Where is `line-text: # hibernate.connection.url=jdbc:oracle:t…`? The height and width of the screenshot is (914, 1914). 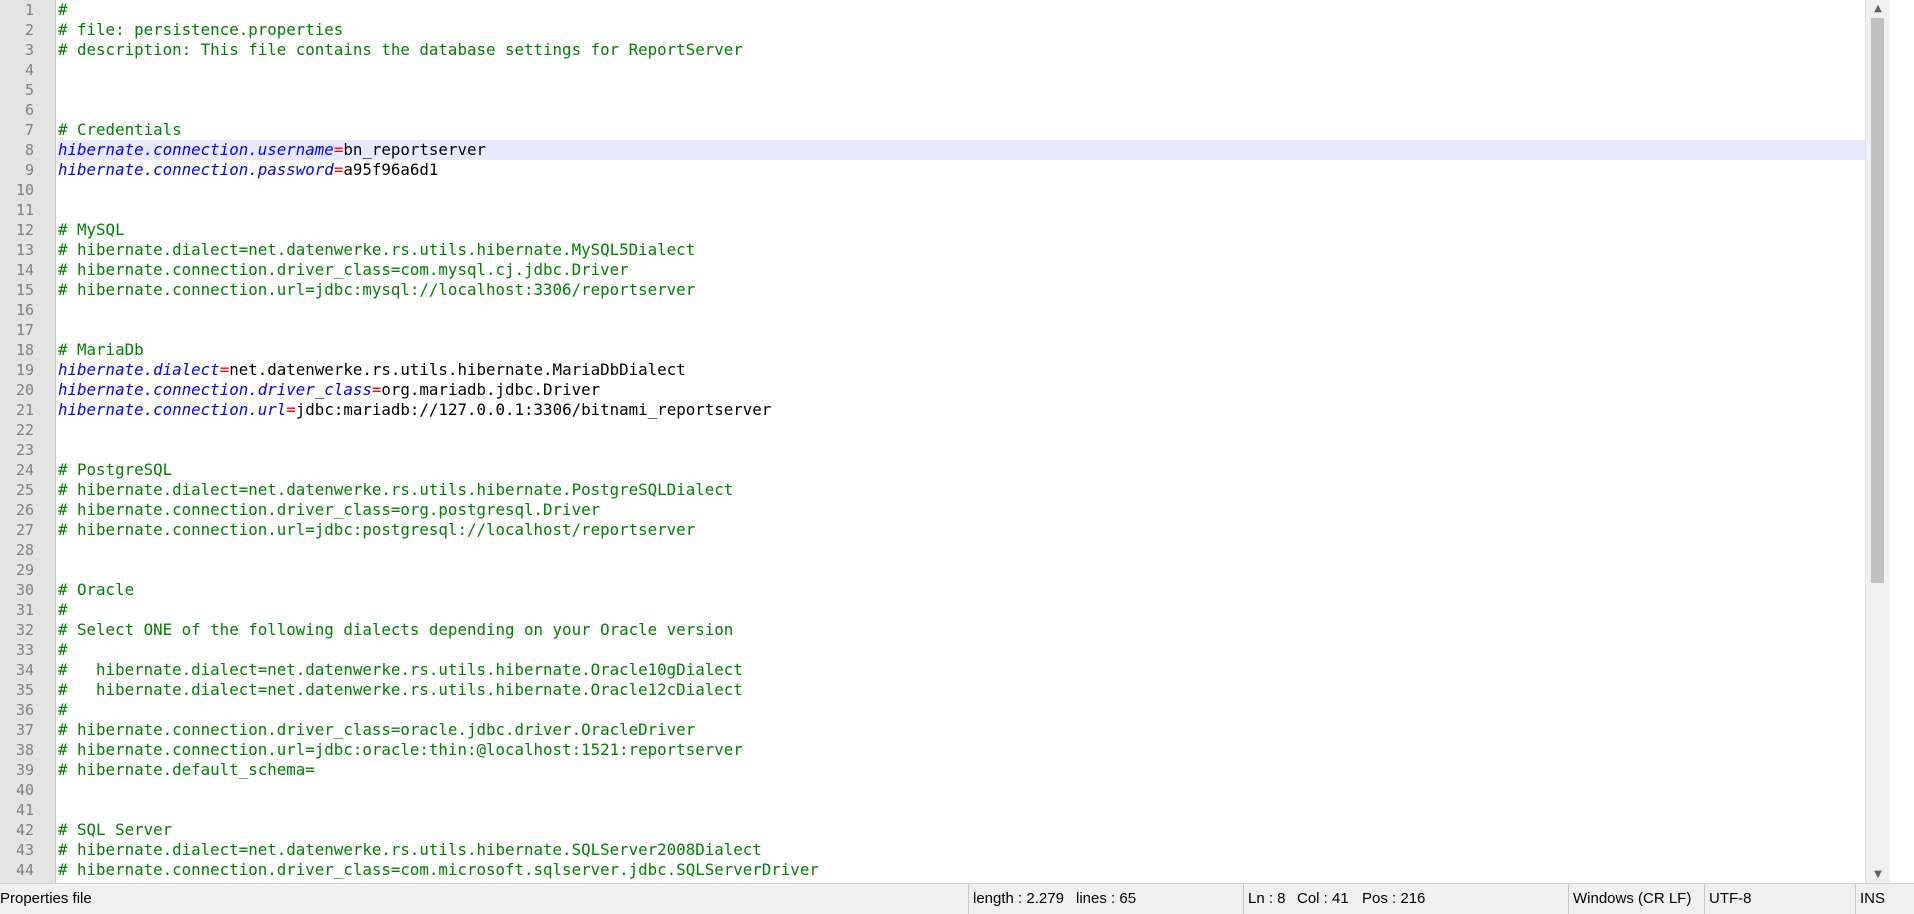
line-text: # hibernate.connection.url=jdbc:oracle:t… is located at coordinates (973, 750).